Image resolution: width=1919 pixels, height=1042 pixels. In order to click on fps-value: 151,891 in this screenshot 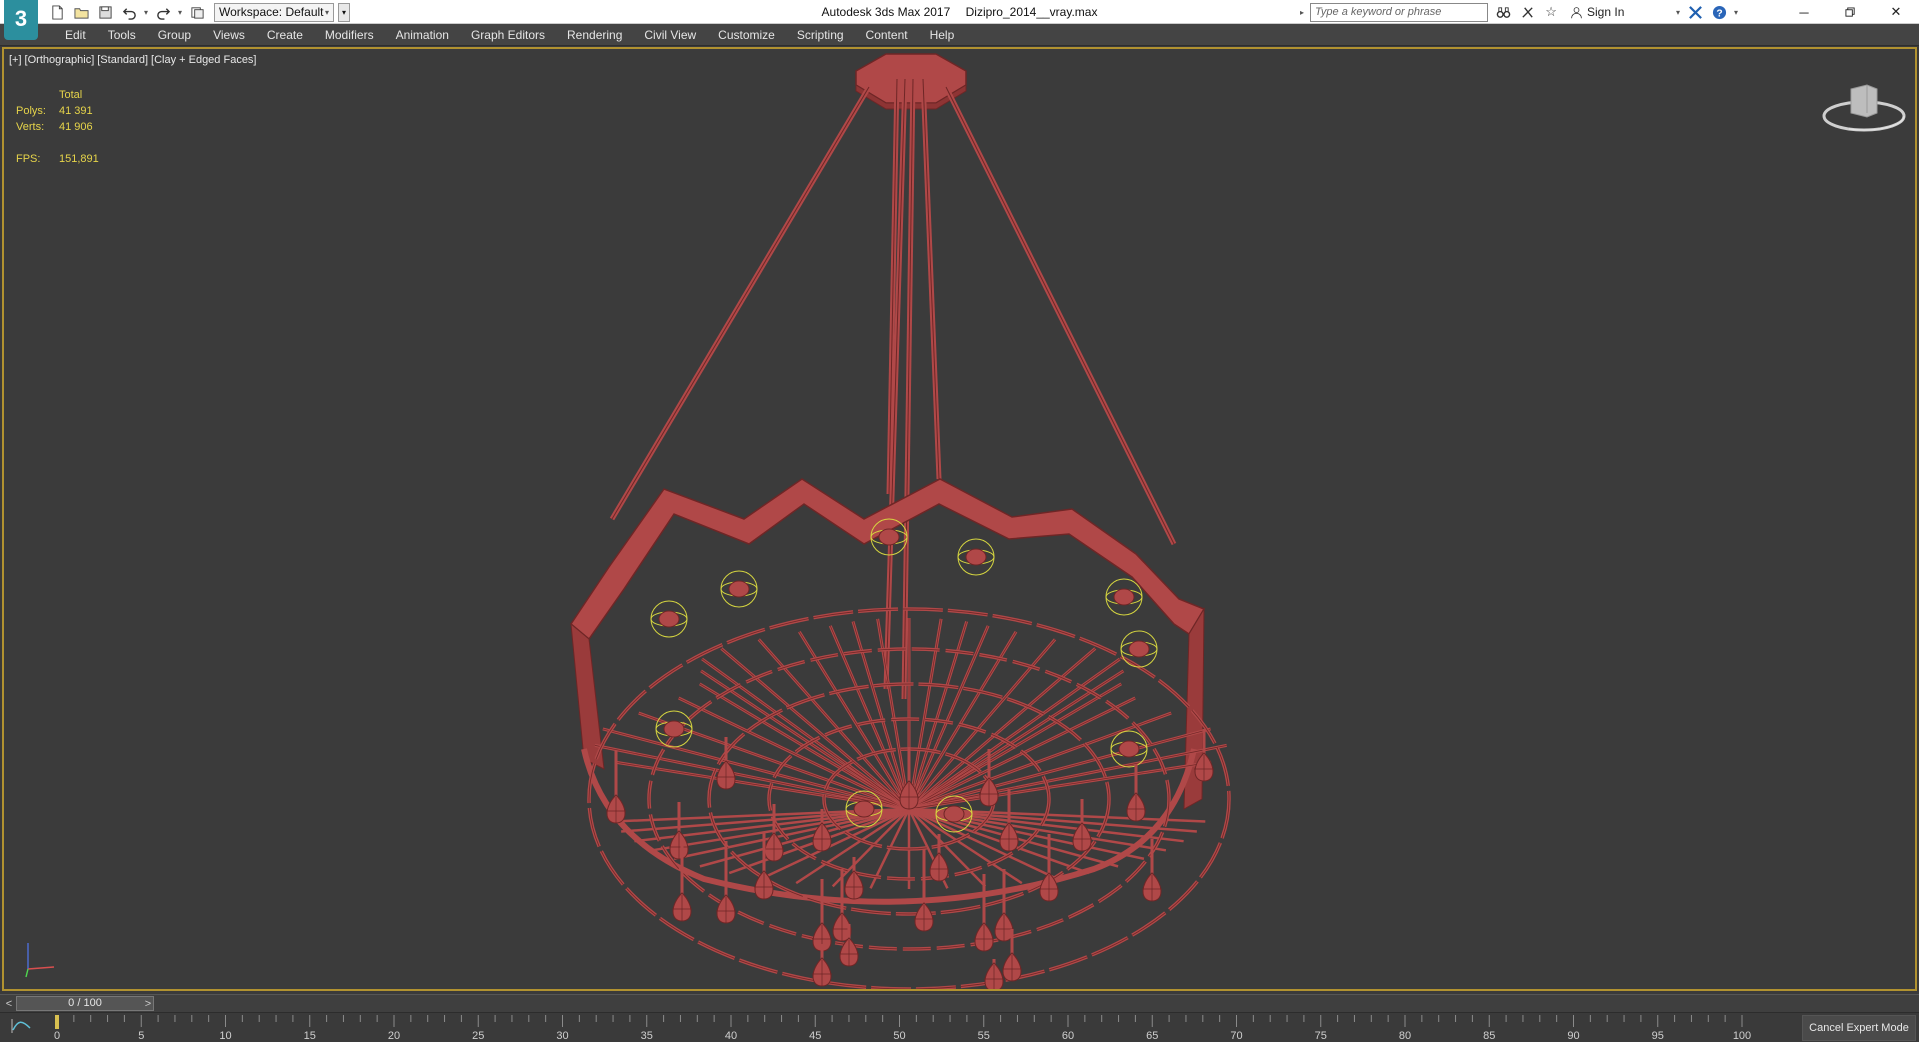, I will do `click(79, 159)`.